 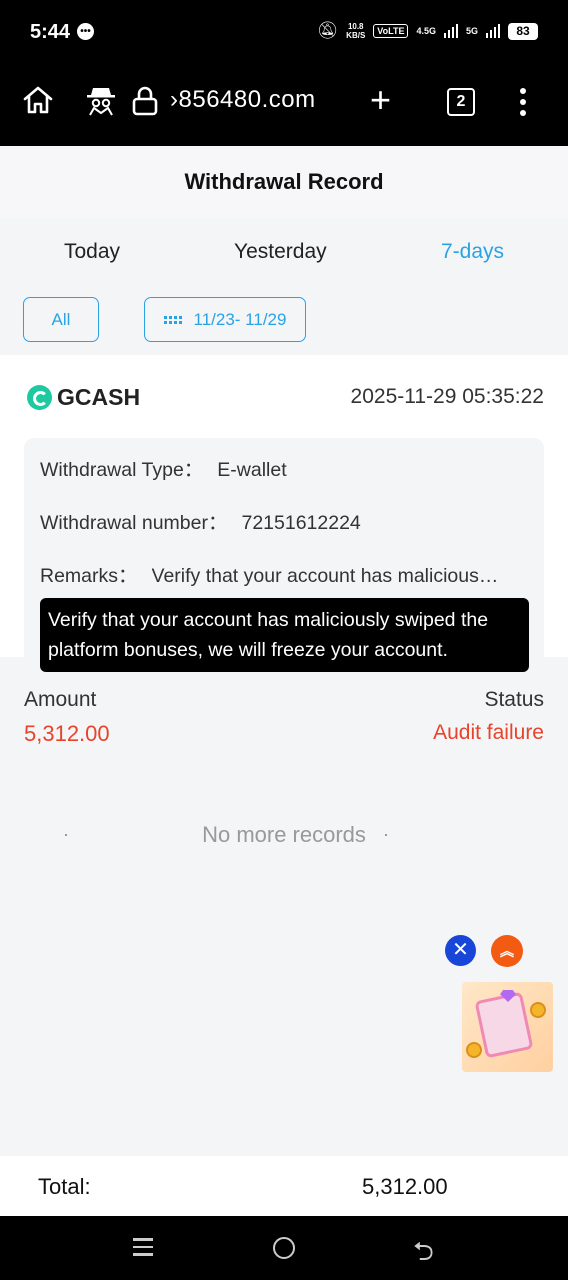 I want to click on url-bar: ›856480.com, so click(x=243, y=100).